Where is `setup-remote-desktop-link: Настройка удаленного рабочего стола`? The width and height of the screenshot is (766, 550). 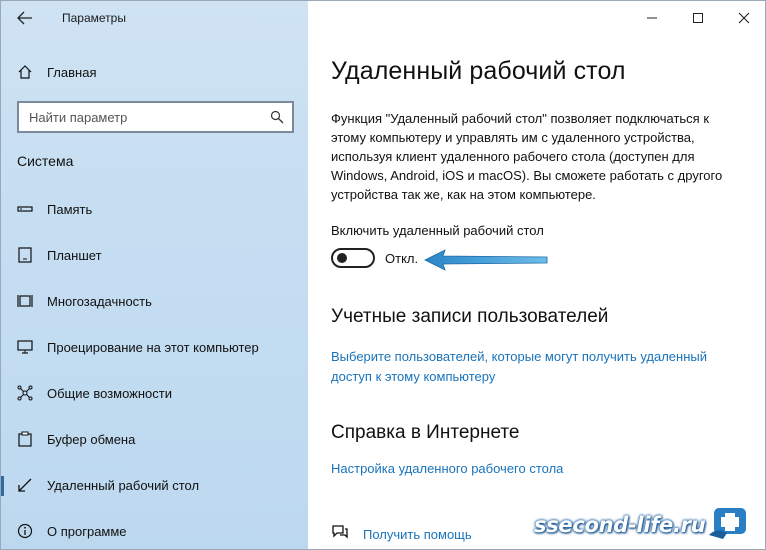 setup-remote-desktop-link: Настройка удаленного рабочего стола is located at coordinates (447, 469).